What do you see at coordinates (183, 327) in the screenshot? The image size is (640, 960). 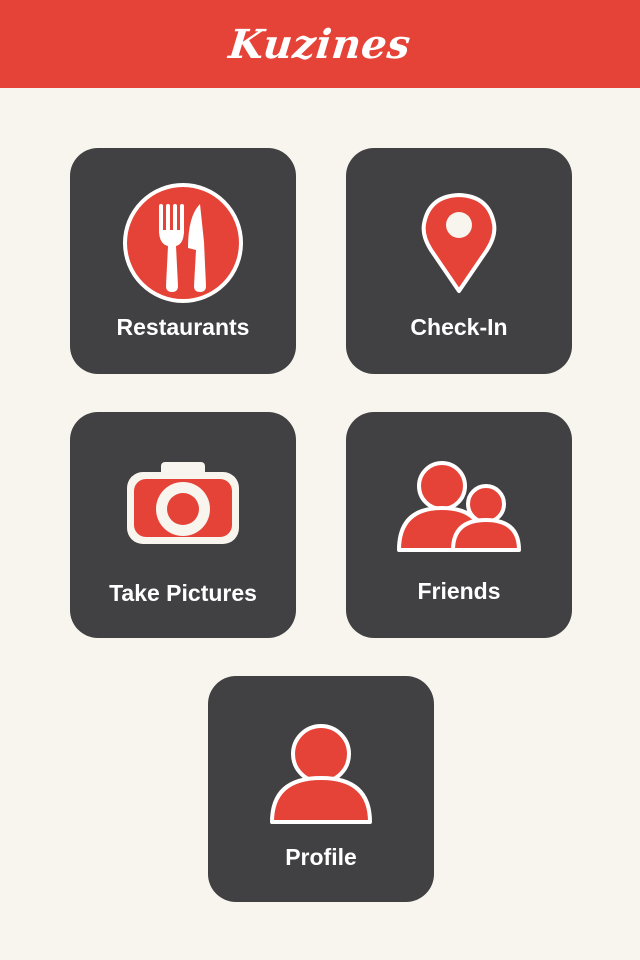 I see `restaurants-label: Restaurants` at bounding box center [183, 327].